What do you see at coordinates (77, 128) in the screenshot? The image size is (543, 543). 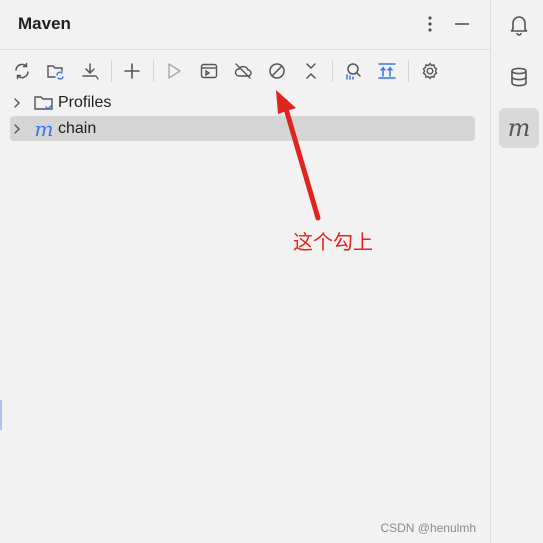 I see `tree-item-label: chain` at bounding box center [77, 128].